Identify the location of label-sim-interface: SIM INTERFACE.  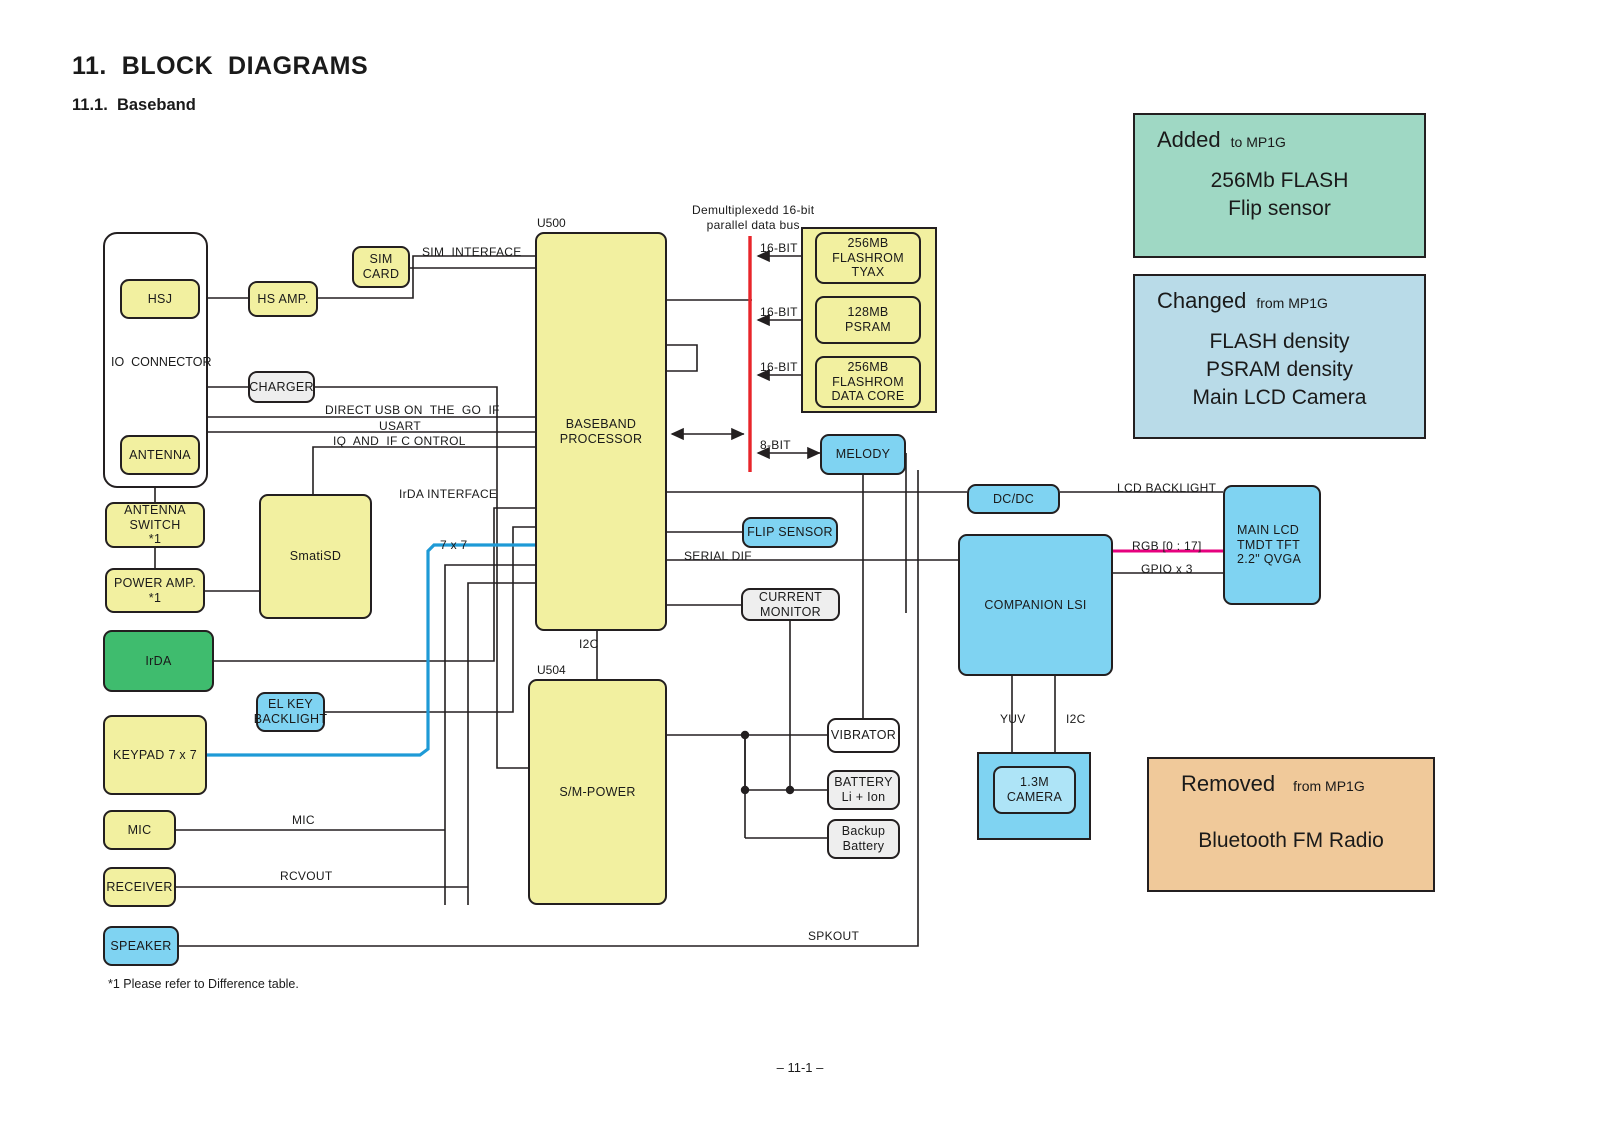
(472, 252).